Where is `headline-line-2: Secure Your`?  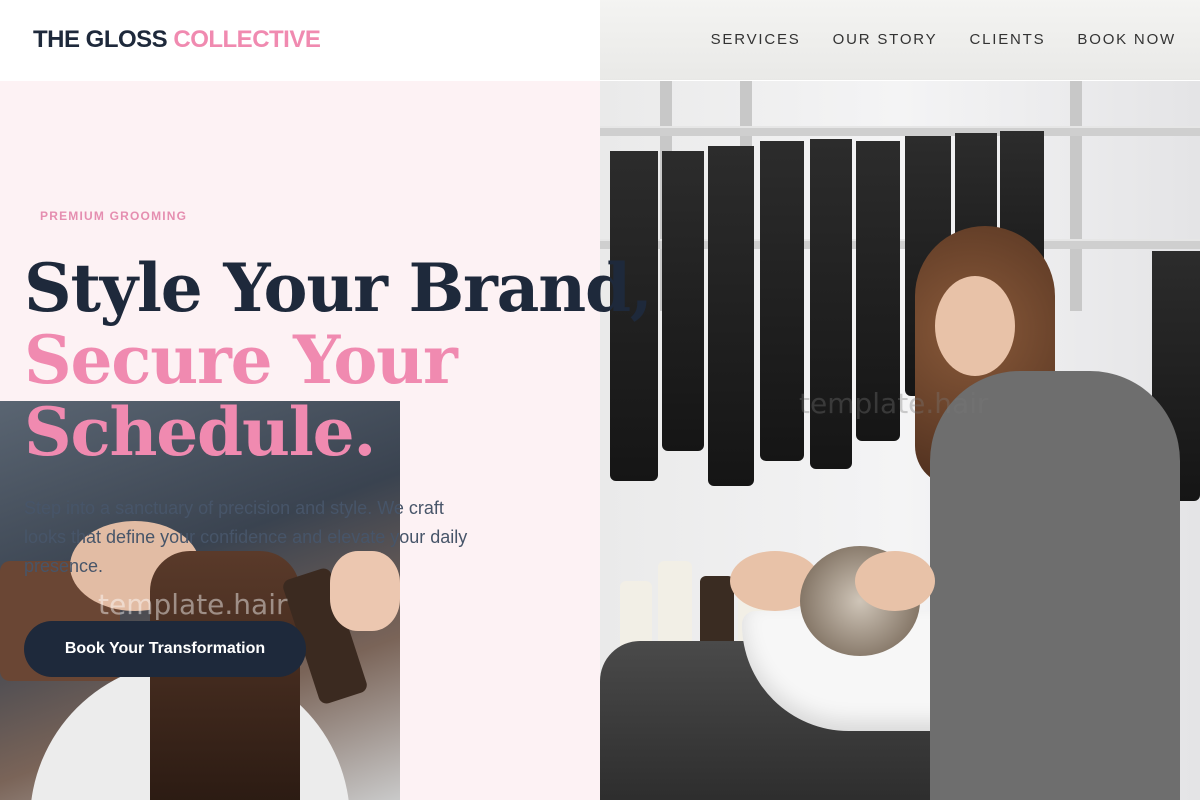 headline-line-2: Secure Your is located at coordinates (241, 360).